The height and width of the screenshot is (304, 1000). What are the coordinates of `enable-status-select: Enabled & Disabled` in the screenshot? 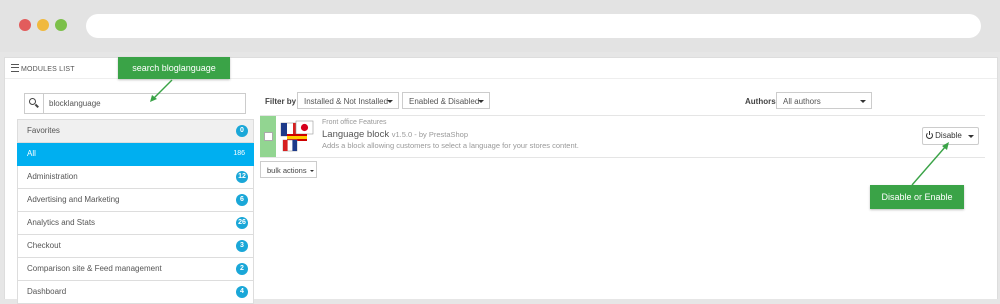 It's located at (446, 100).